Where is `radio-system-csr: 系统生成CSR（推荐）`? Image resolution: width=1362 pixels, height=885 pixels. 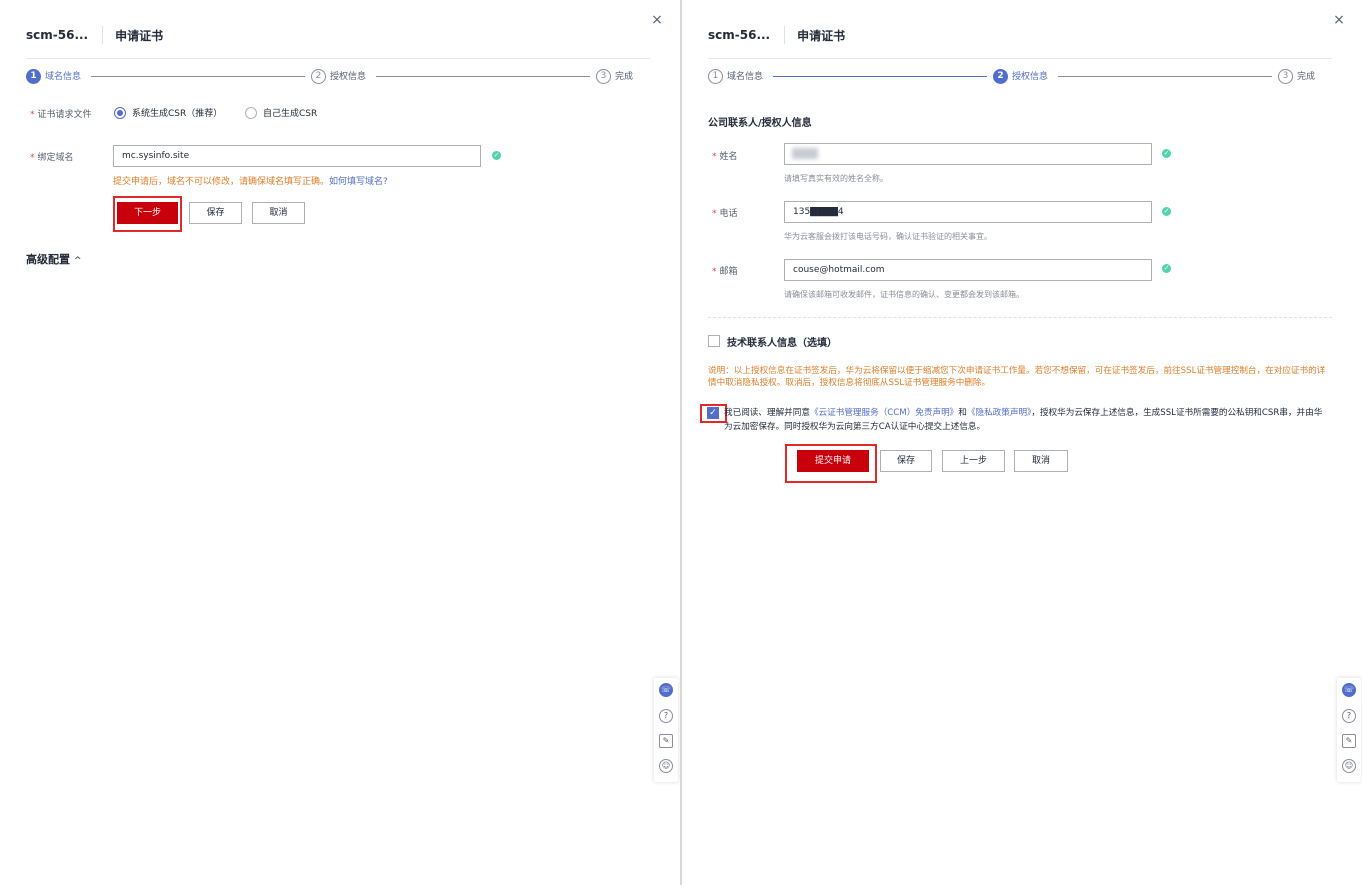
radio-system-csr: 系统生成CSR（推荐） is located at coordinates (168, 112).